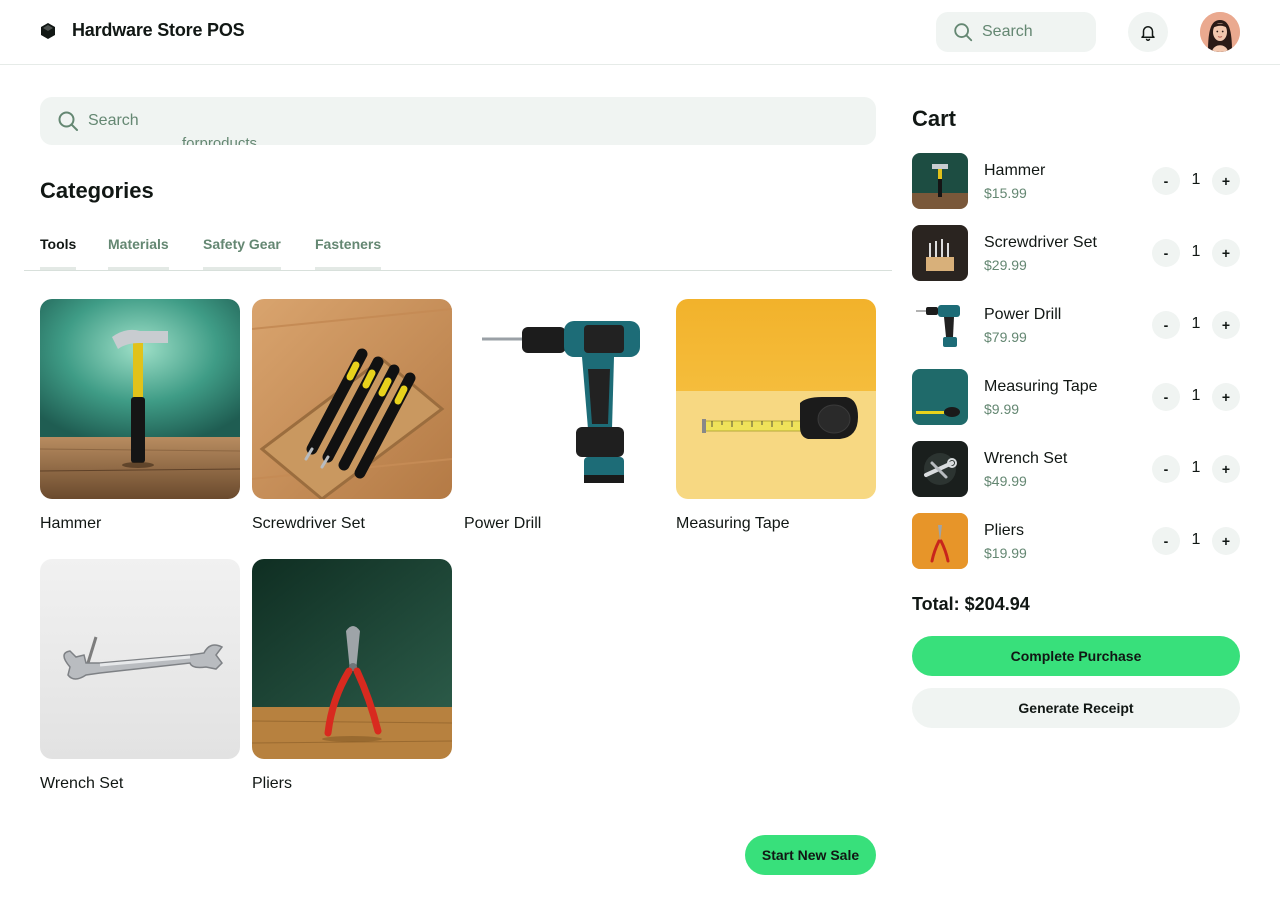 This screenshot has height=907, width=1280. Describe the element at coordinates (776, 399) in the screenshot. I see `measuring-tape-image` at that location.